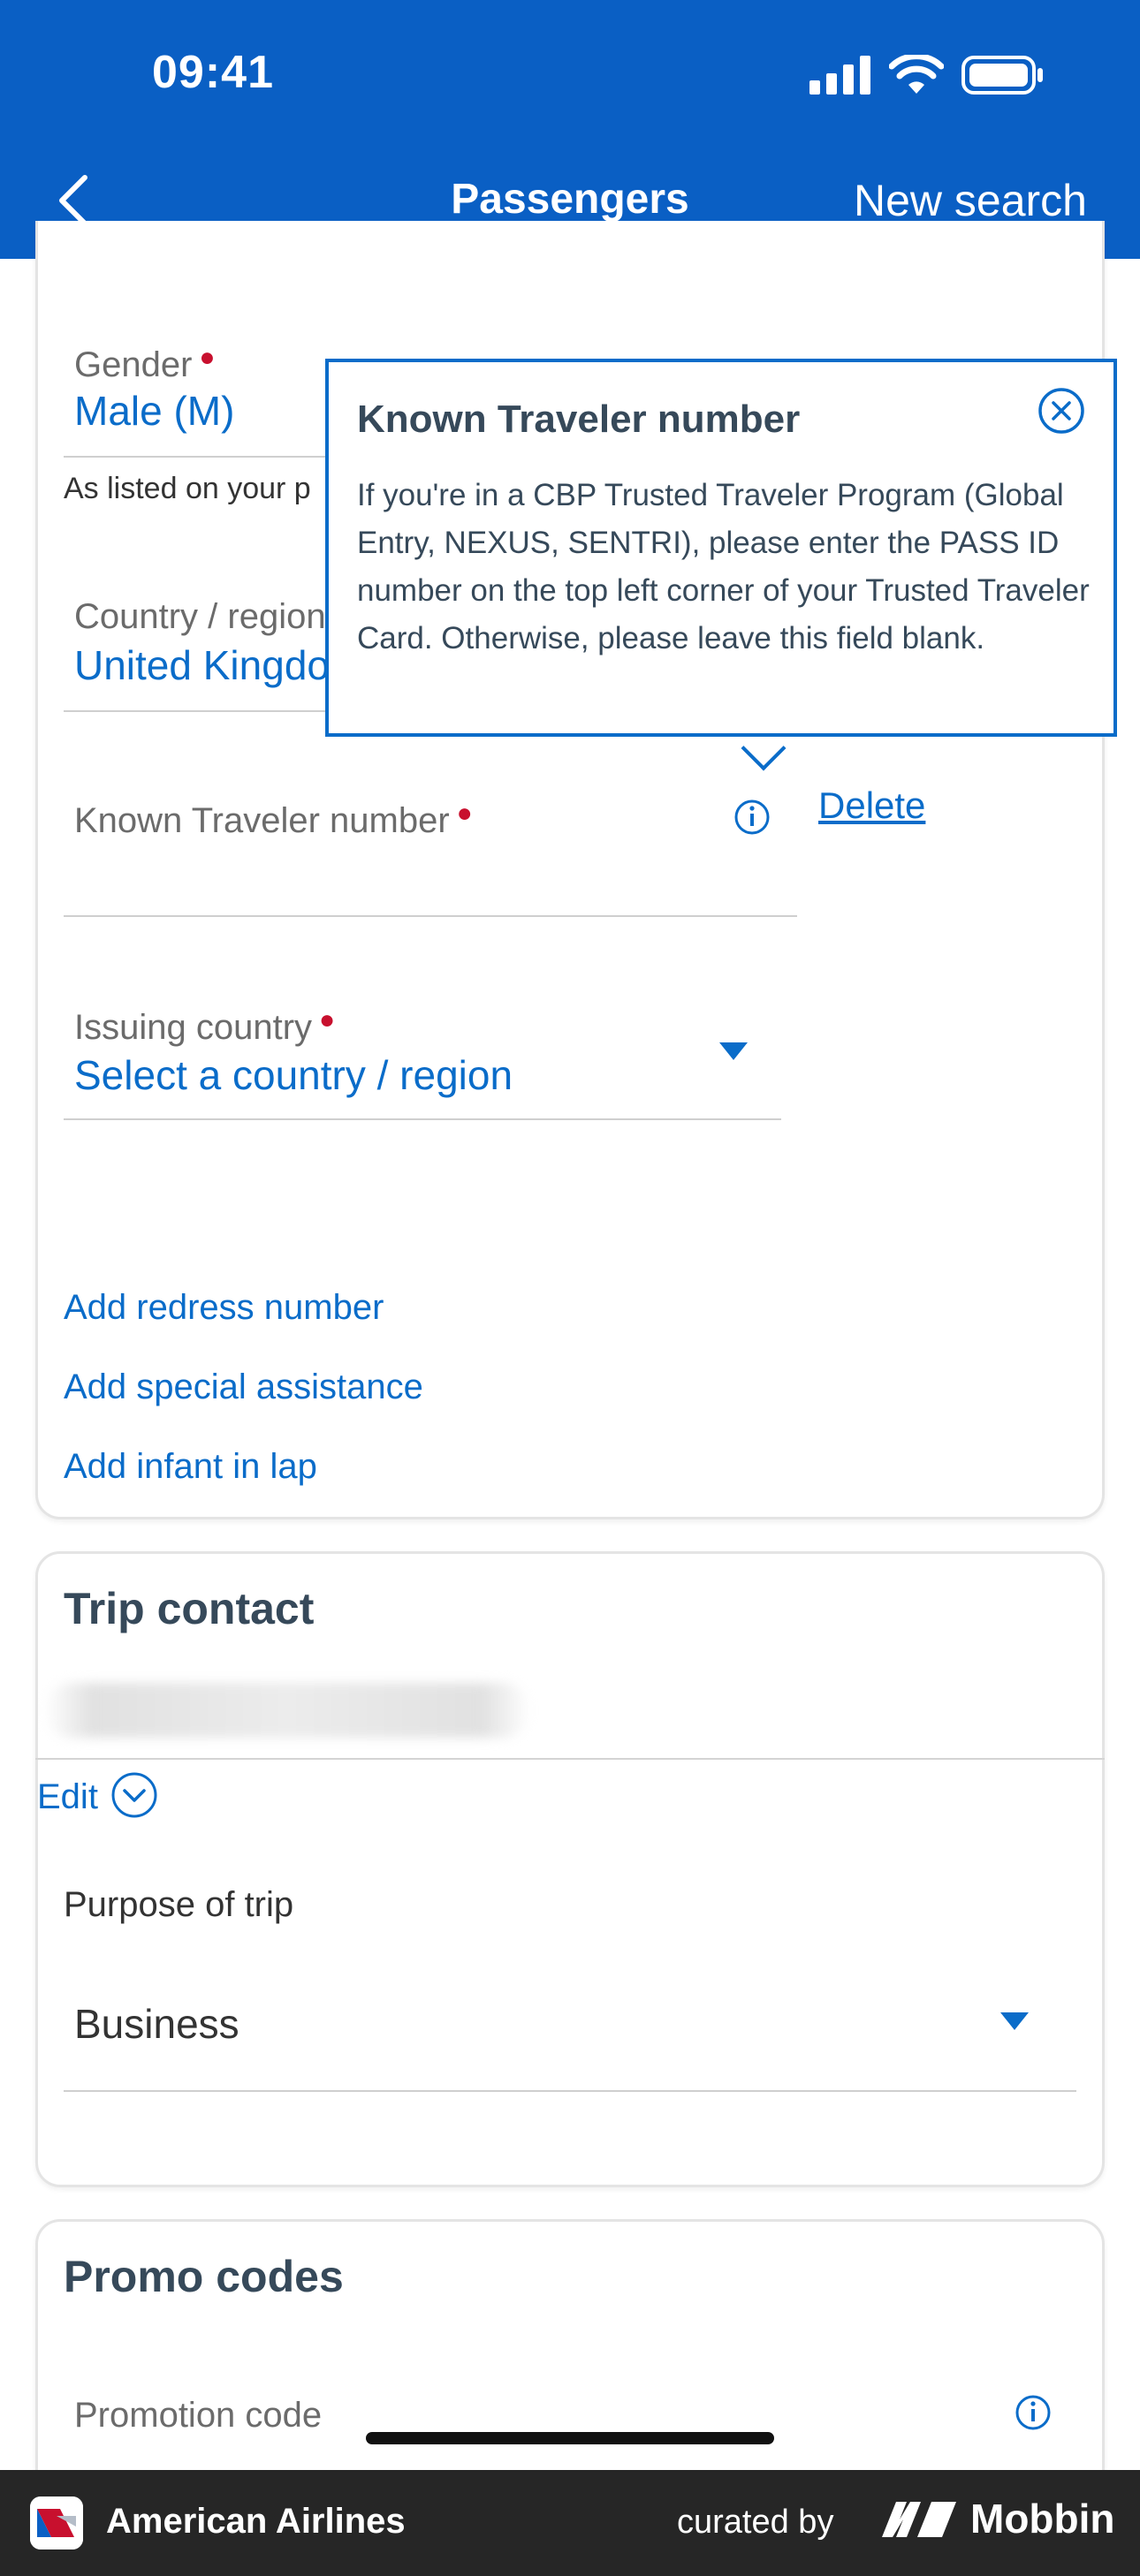 The width and height of the screenshot is (1140, 2576). I want to click on gender-label: Gender ●, so click(145, 364).